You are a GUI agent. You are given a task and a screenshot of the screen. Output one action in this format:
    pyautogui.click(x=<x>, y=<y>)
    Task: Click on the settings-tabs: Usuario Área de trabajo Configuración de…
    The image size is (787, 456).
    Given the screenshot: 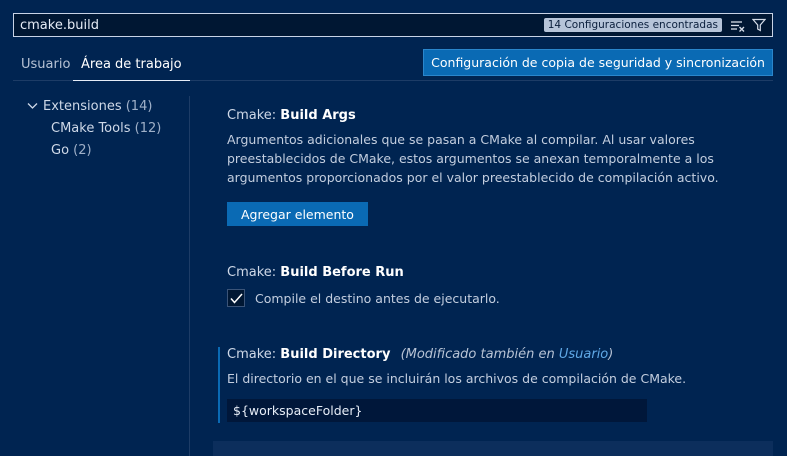 What is the action you would take?
    pyautogui.click(x=393, y=64)
    